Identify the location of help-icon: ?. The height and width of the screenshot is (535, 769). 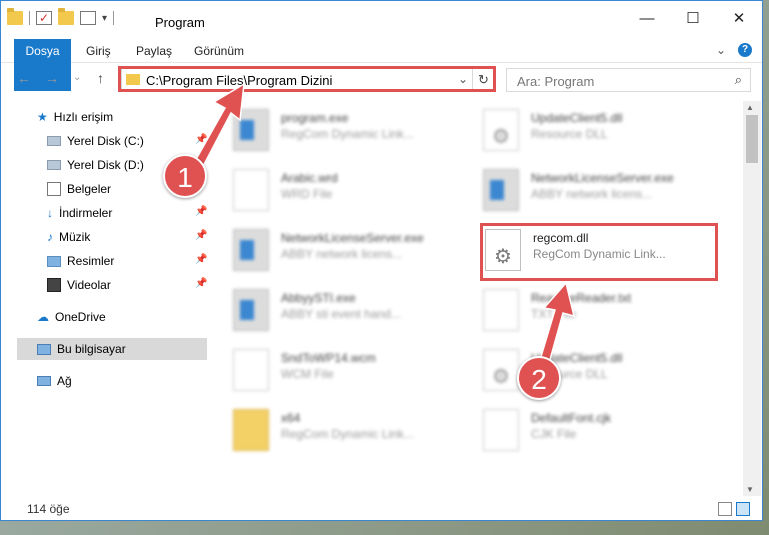
(745, 50).